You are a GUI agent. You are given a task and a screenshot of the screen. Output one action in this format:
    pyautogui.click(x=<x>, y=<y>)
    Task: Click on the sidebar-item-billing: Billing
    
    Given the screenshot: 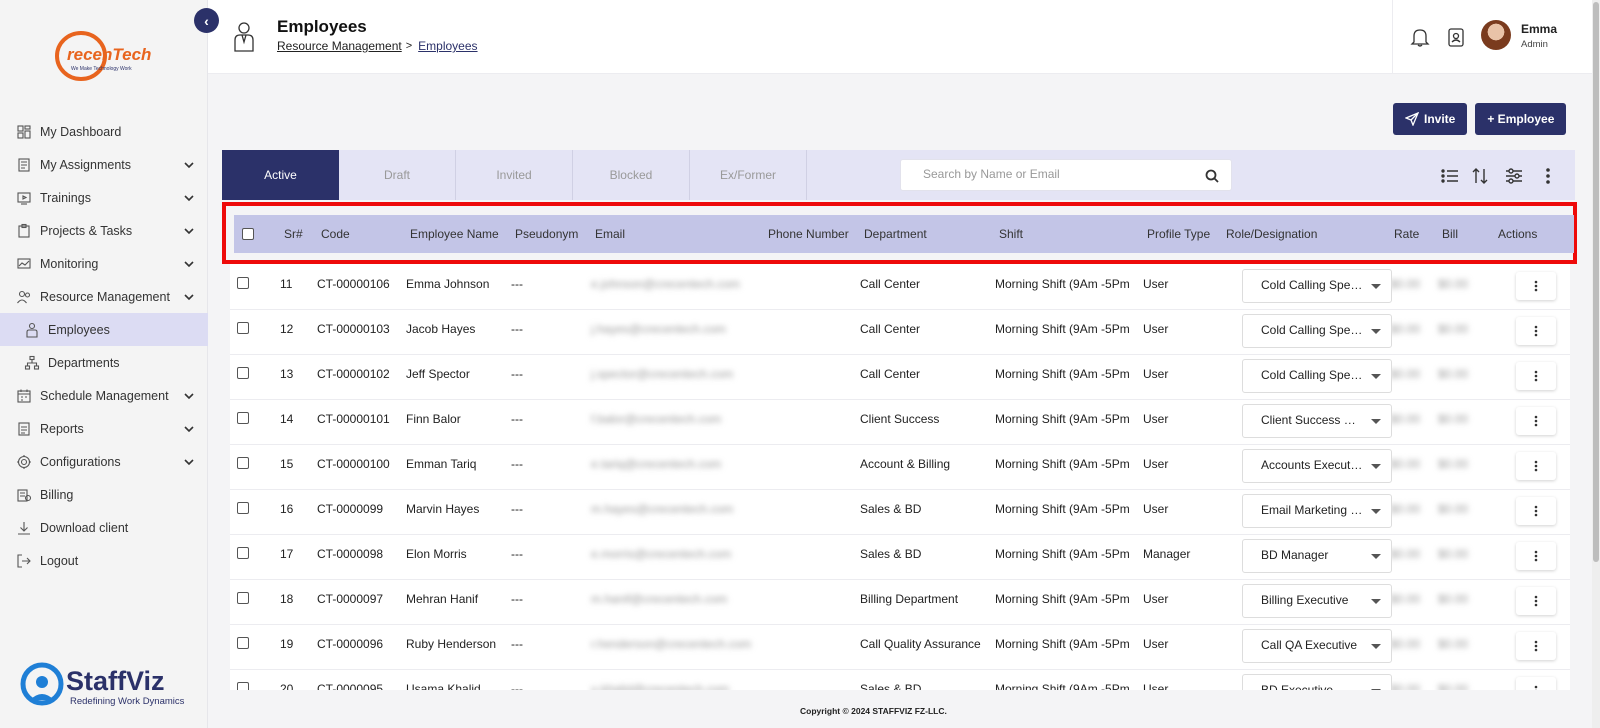 What is the action you would take?
    pyautogui.click(x=104, y=494)
    